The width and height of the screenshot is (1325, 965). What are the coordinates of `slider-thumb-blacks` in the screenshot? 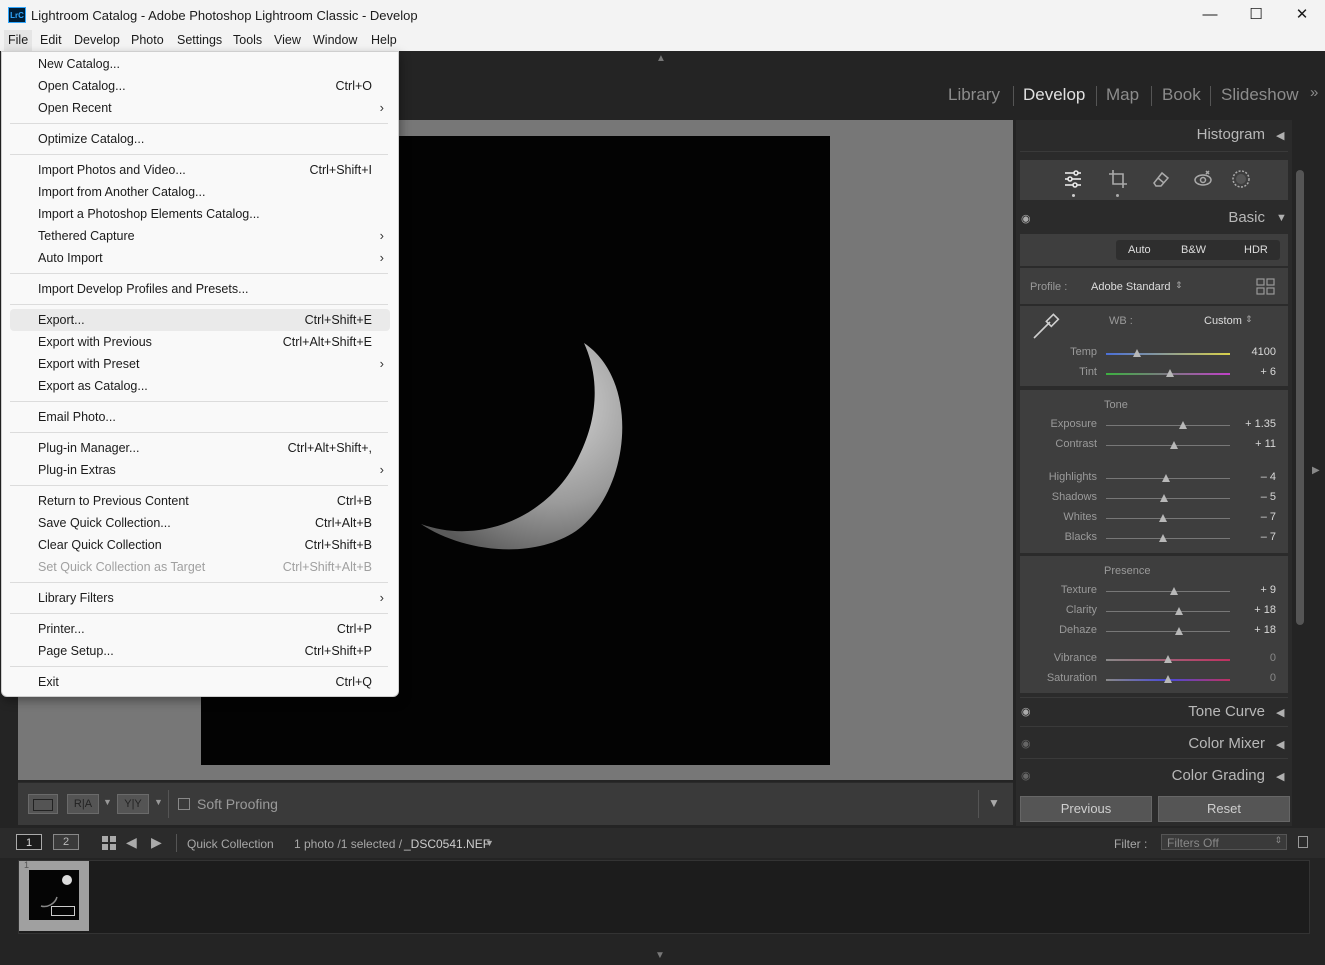 It's located at (1163, 538).